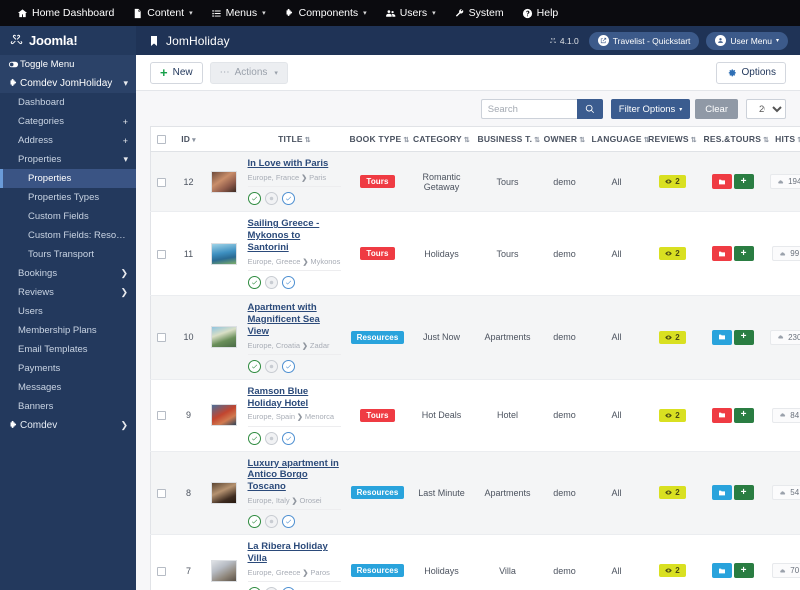  What do you see at coordinates (650, 109) in the screenshot?
I see `filter-options-button: Filter Options ▾` at bounding box center [650, 109].